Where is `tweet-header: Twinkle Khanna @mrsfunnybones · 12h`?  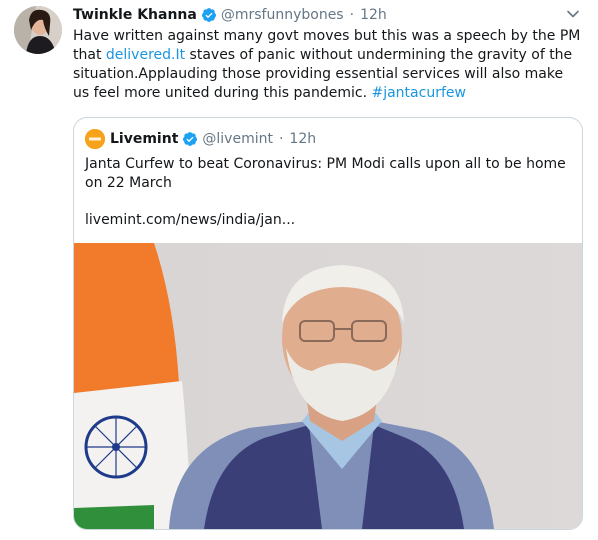 tweet-header: Twinkle Khanna @mrsfunnybones · 12h is located at coordinates (230, 15).